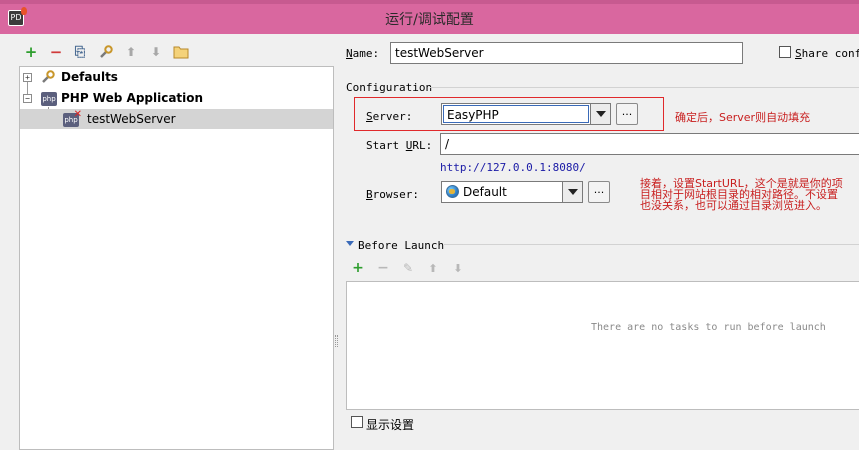  Describe the element at coordinates (383, 268) in the screenshot. I see `remove-task-icon: −` at that location.